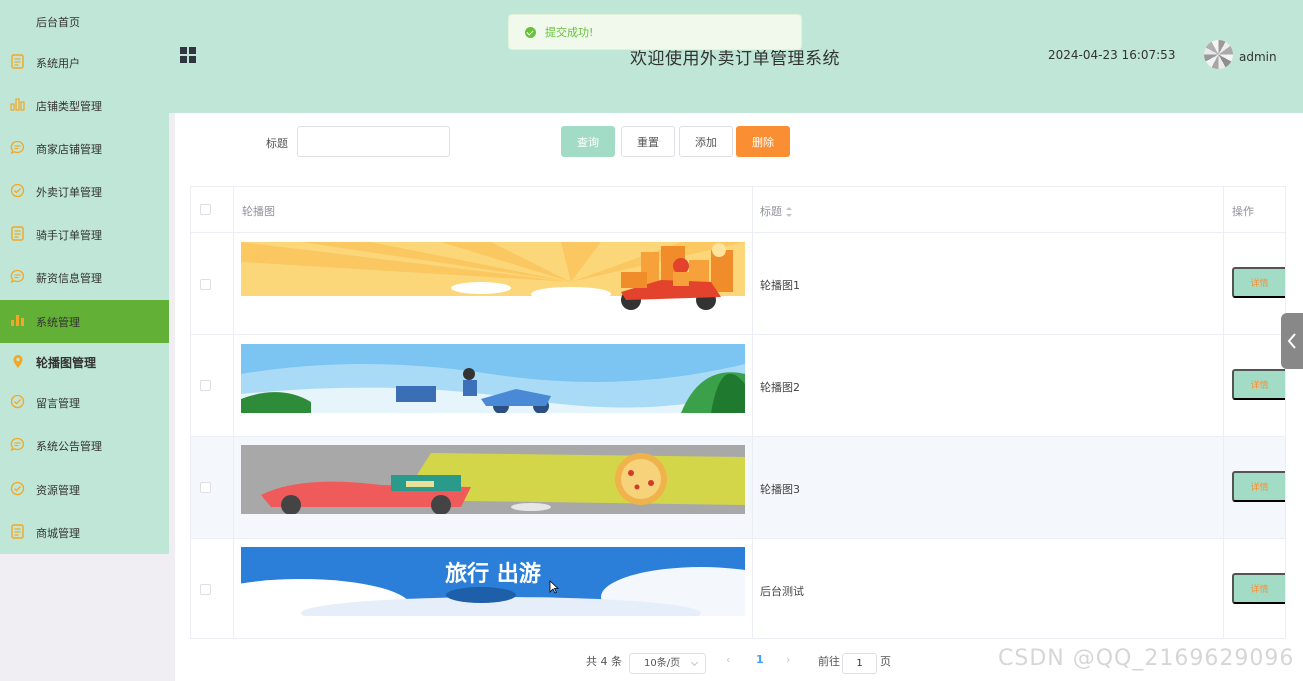  What do you see at coordinates (780, 387) in the screenshot?
I see `row-title: 轮播图2` at bounding box center [780, 387].